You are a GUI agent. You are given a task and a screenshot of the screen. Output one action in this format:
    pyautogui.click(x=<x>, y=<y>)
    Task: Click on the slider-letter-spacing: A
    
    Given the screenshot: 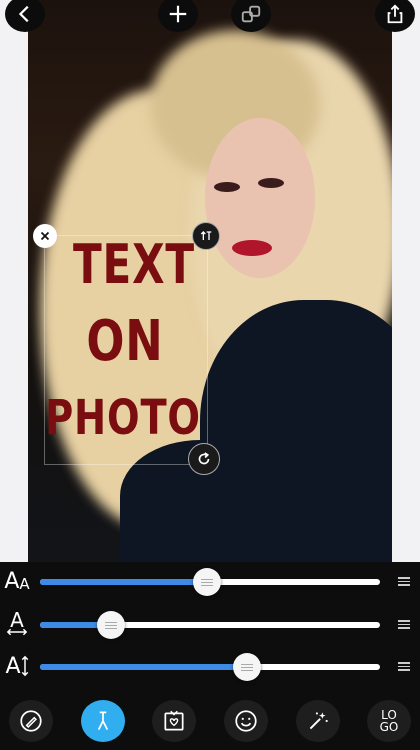 What is the action you would take?
    pyautogui.click(x=210, y=625)
    